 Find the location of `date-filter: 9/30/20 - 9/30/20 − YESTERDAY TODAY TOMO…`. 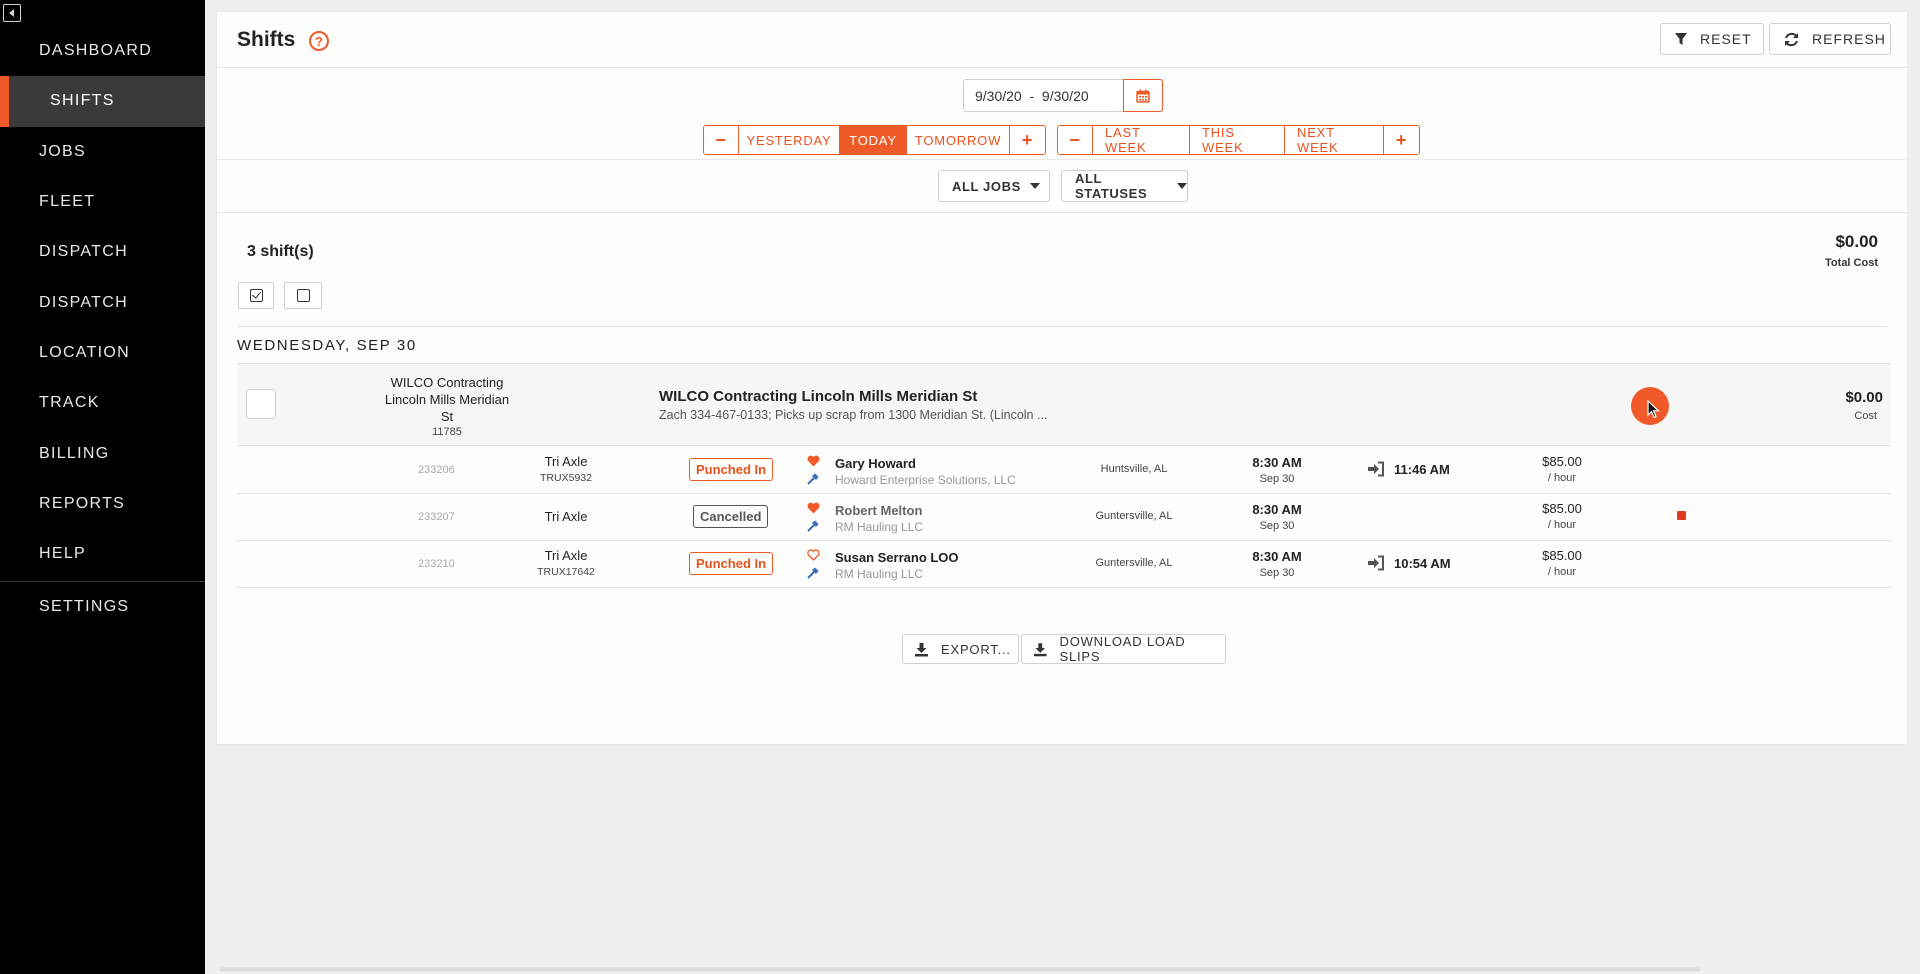

date-filter: 9/30/20 - 9/30/20 − YESTERDAY TODAY TOMO… is located at coordinates (1062, 114).